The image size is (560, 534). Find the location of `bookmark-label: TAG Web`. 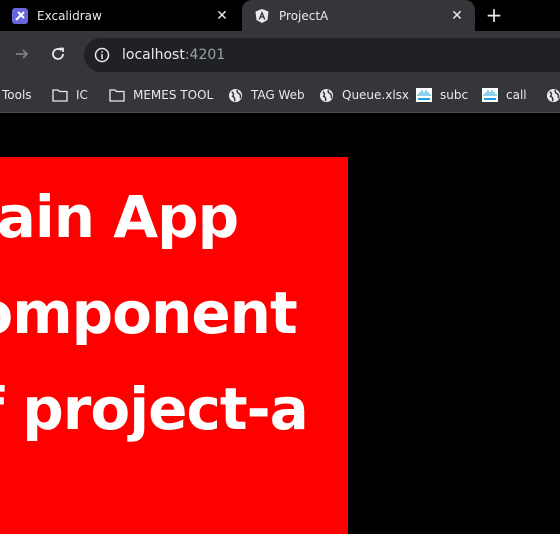

bookmark-label: TAG Web is located at coordinates (278, 95).